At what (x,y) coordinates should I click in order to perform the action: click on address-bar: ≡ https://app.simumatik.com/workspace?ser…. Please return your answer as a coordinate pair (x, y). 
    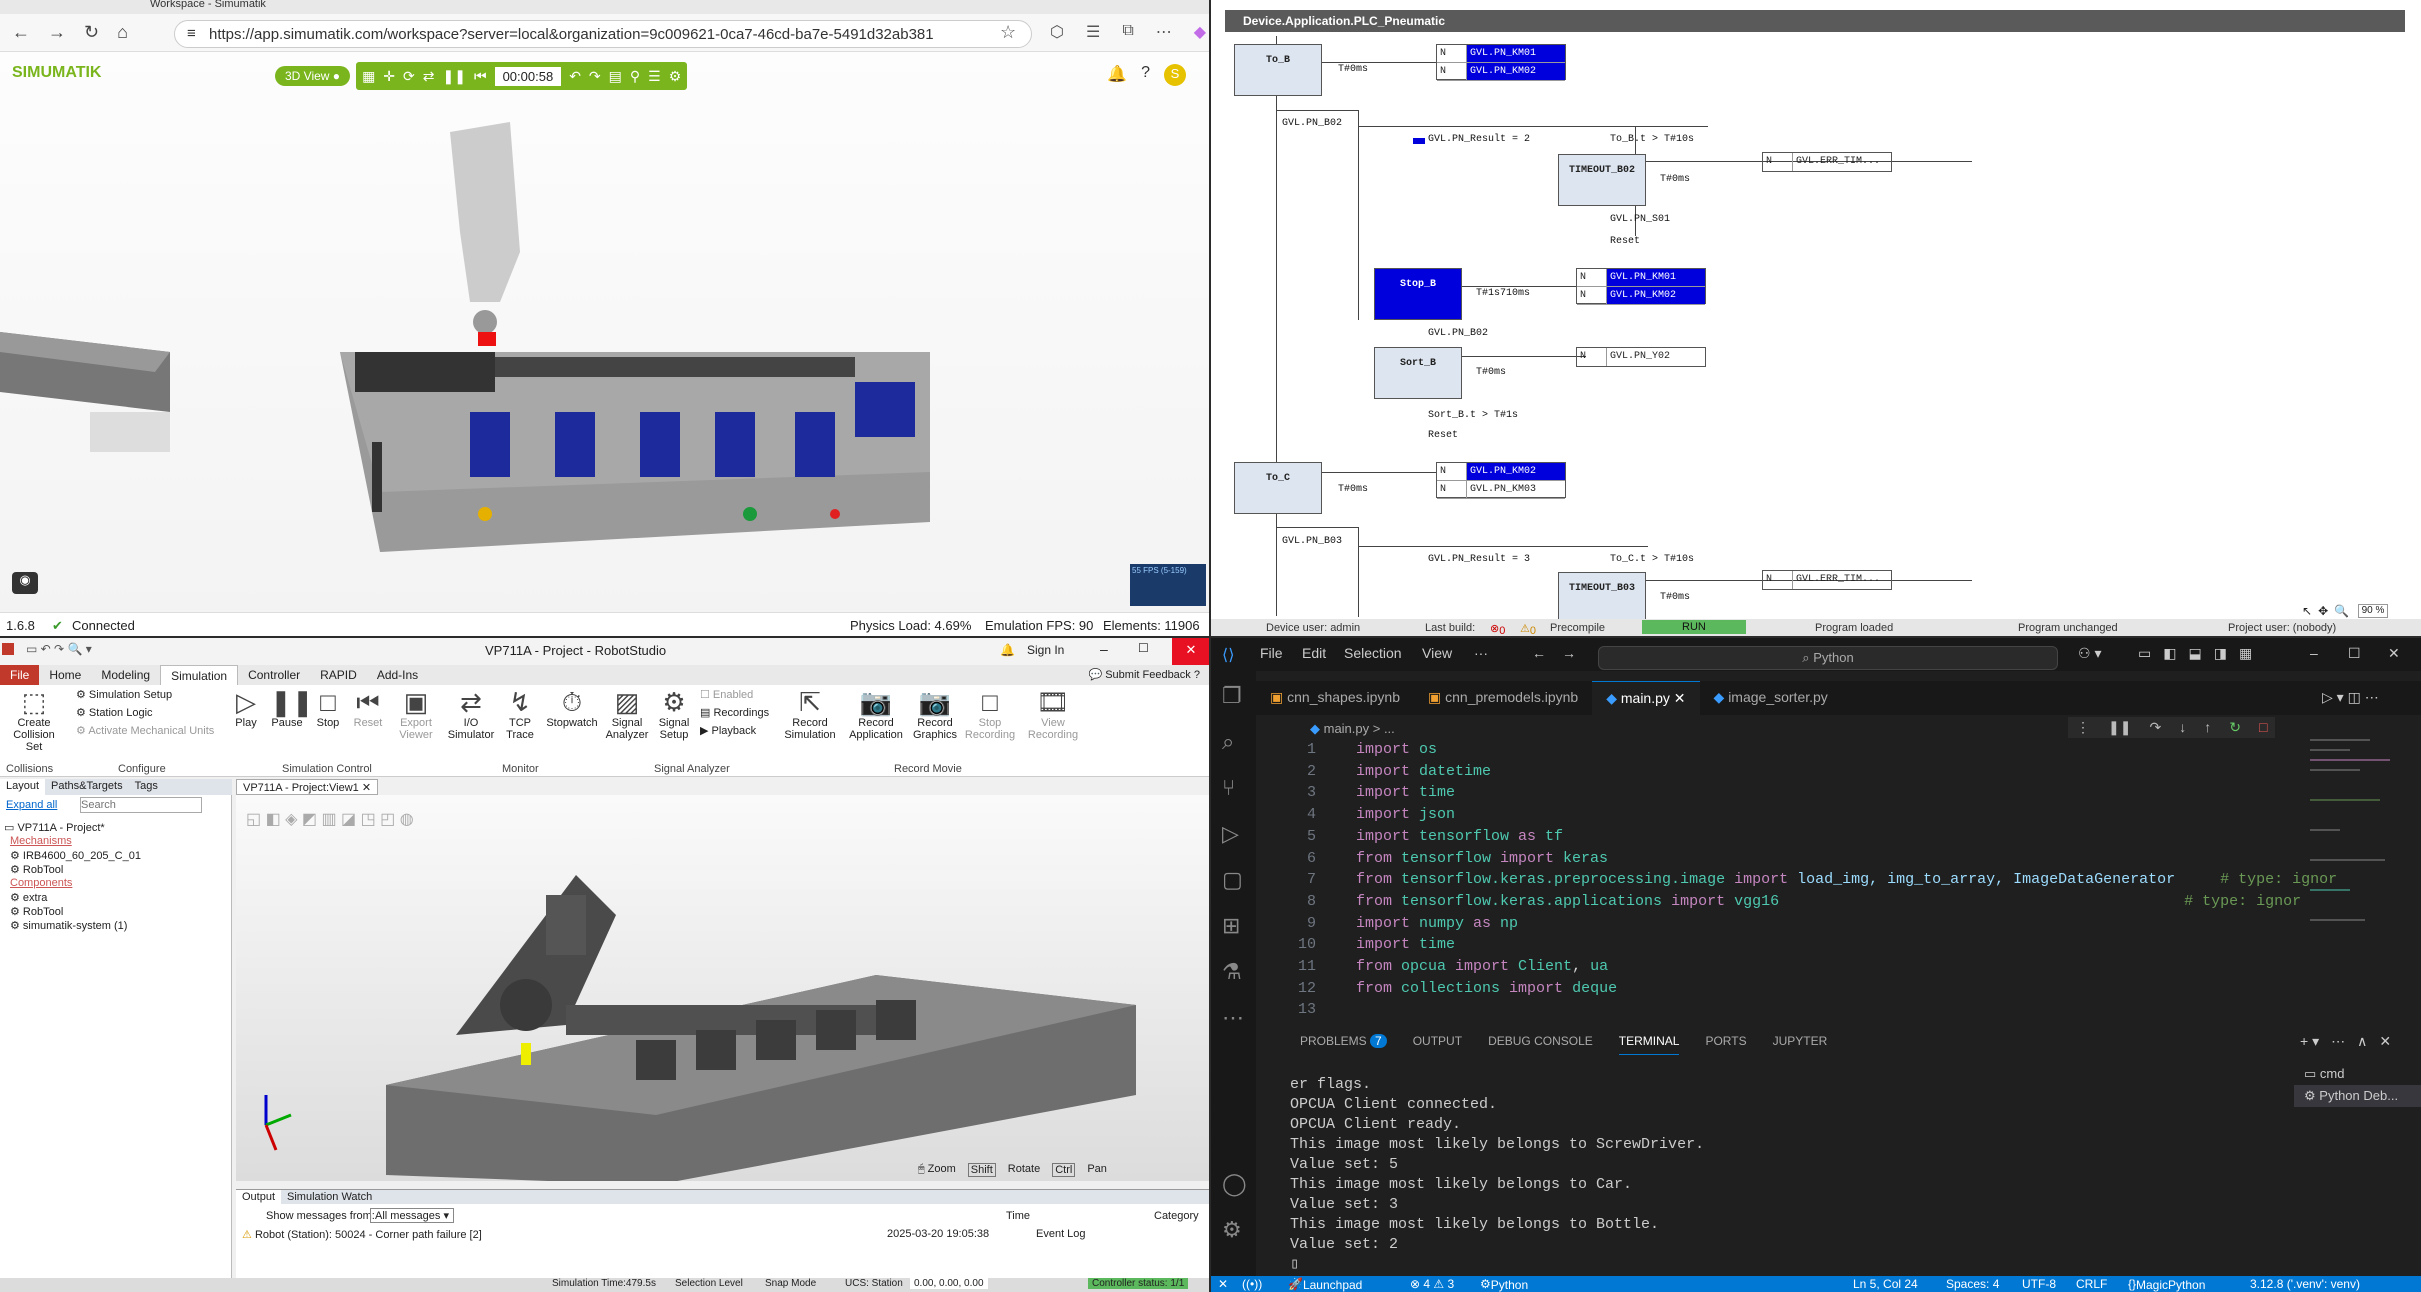
    Looking at the image, I should click on (603, 34).